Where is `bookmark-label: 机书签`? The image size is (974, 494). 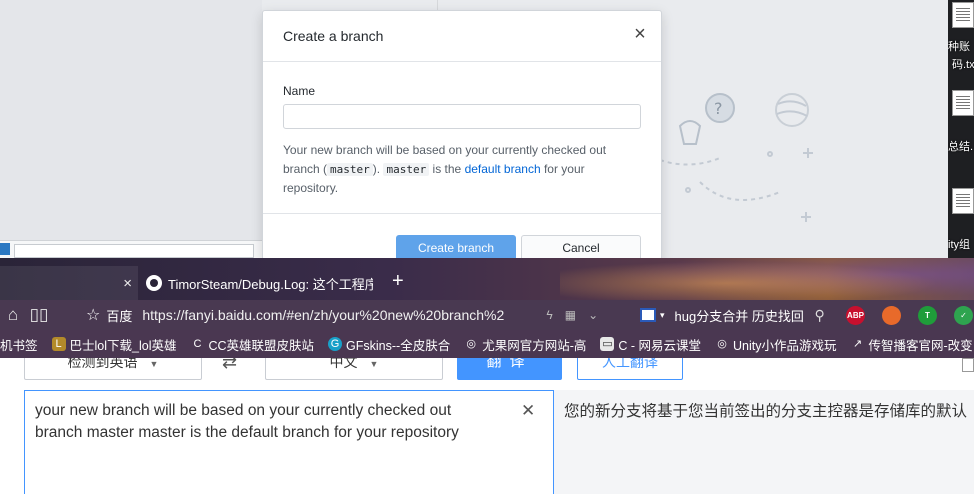
bookmark-label: 机书签 is located at coordinates (19, 345).